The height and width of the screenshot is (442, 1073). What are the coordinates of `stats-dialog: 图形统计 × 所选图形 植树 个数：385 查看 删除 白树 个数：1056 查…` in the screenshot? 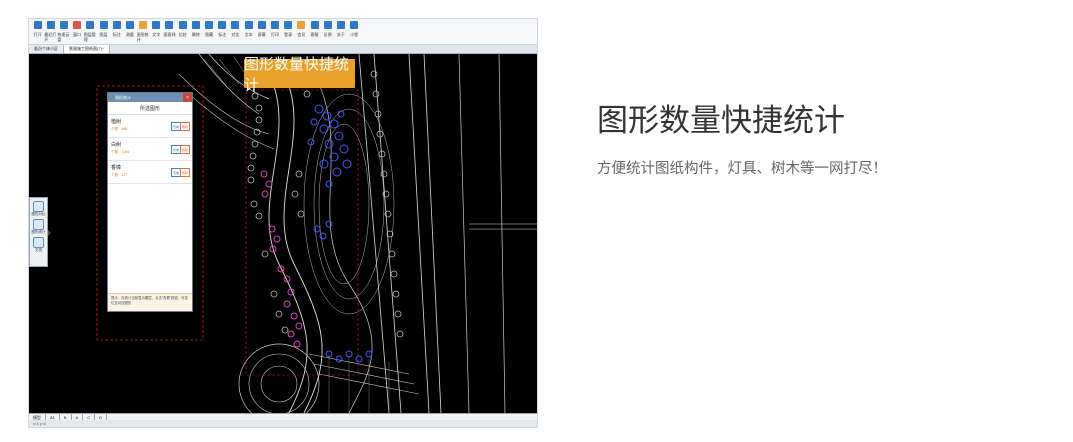 It's located at (150, 202).